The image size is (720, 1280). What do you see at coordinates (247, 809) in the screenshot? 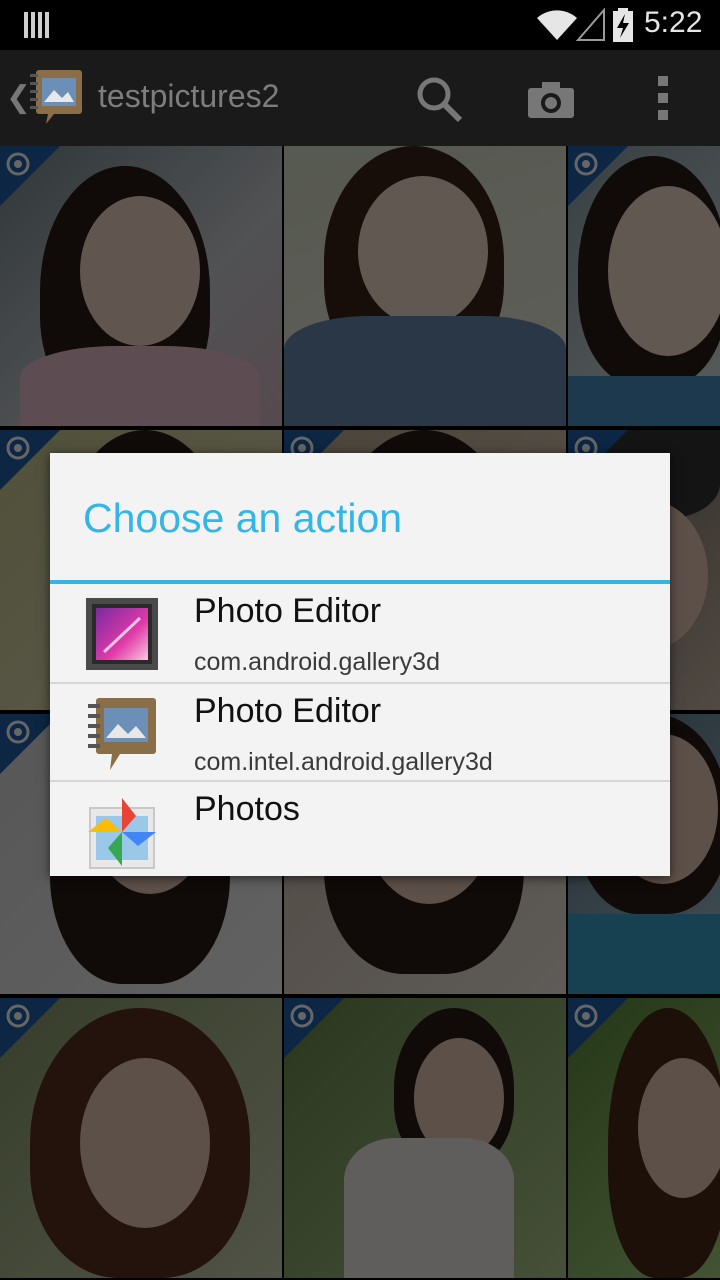
I see `option-label: Photos` at bounding box center [247, 809].